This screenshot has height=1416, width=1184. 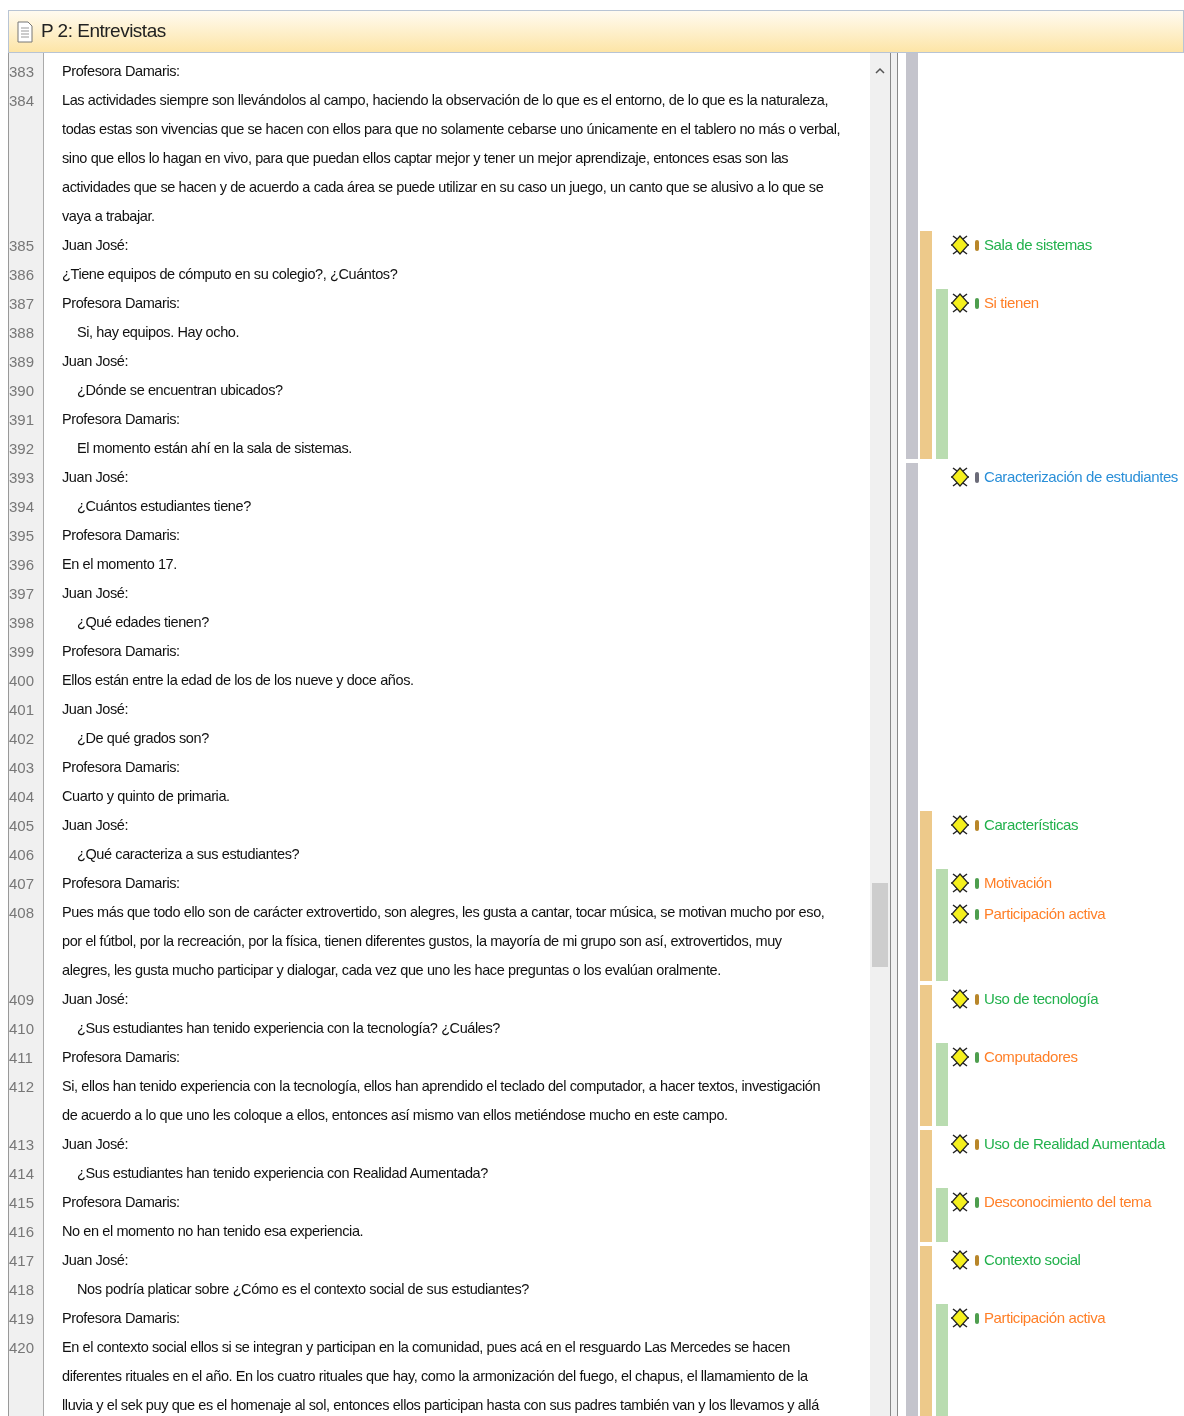 What do you see at coordinates (302, 1289) in the screenshot?
I see `transcript-text: Nos podría platicar sobre ¿Cómo es el contexto social de sus estudiantes?` at bounding box center [302, 1289].